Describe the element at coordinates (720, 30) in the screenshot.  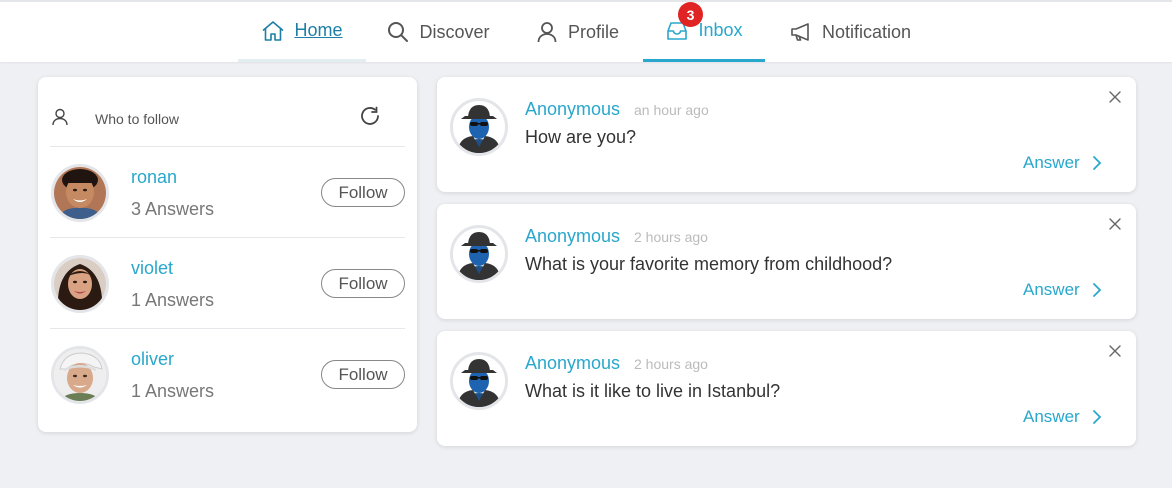
I see `nav-inbox-label: Inbox` at that location.